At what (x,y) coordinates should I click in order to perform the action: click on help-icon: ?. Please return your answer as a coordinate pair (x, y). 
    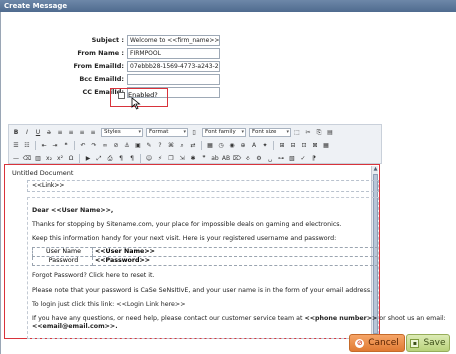
    Looking at the image, I should click on (160, 146).